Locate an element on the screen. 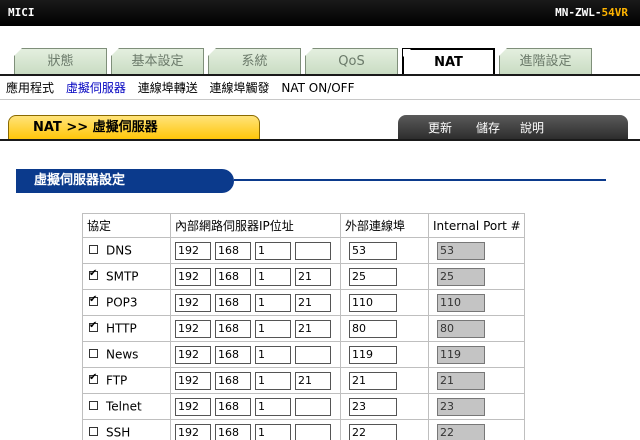 The image size is (640, 440). tab-nat: NAT is located at coordinates (448, 61).